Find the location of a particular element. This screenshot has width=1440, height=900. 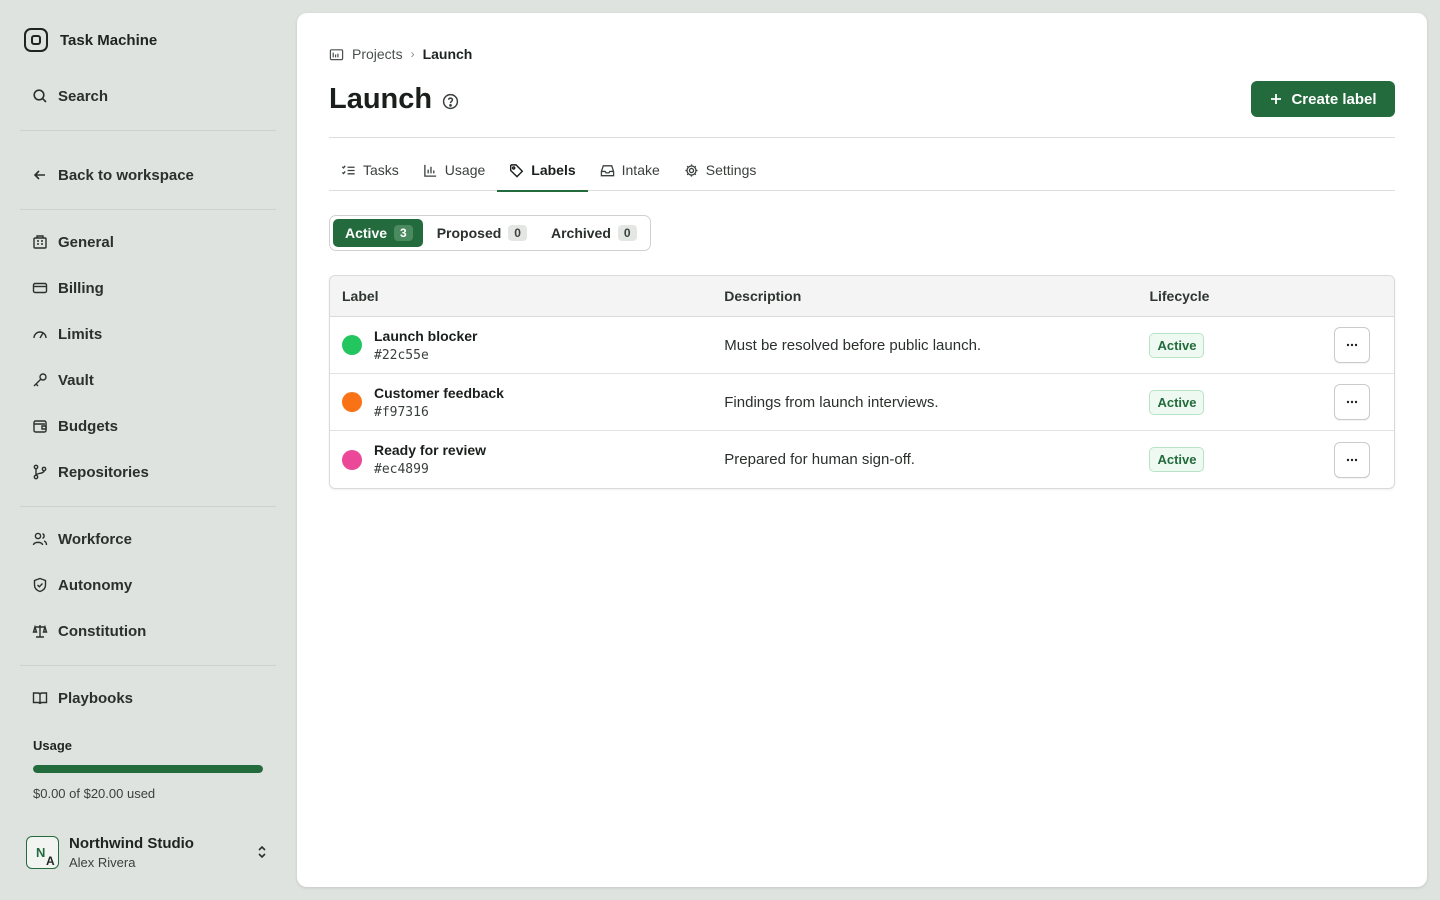

tab-intake: Intake is located at coordinates (630, 170).